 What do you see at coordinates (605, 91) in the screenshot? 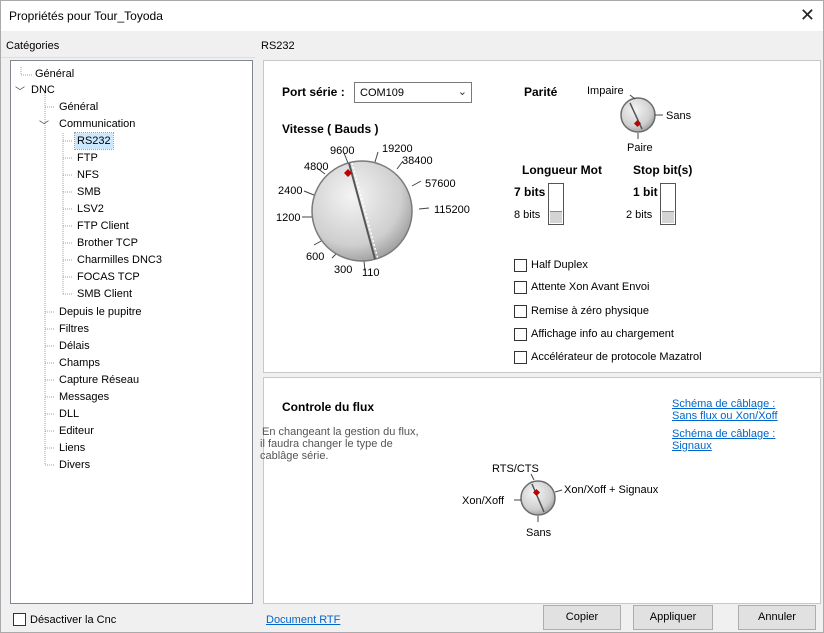
I see `parity-impaire: Impaire` at bounding box center [605, 91].